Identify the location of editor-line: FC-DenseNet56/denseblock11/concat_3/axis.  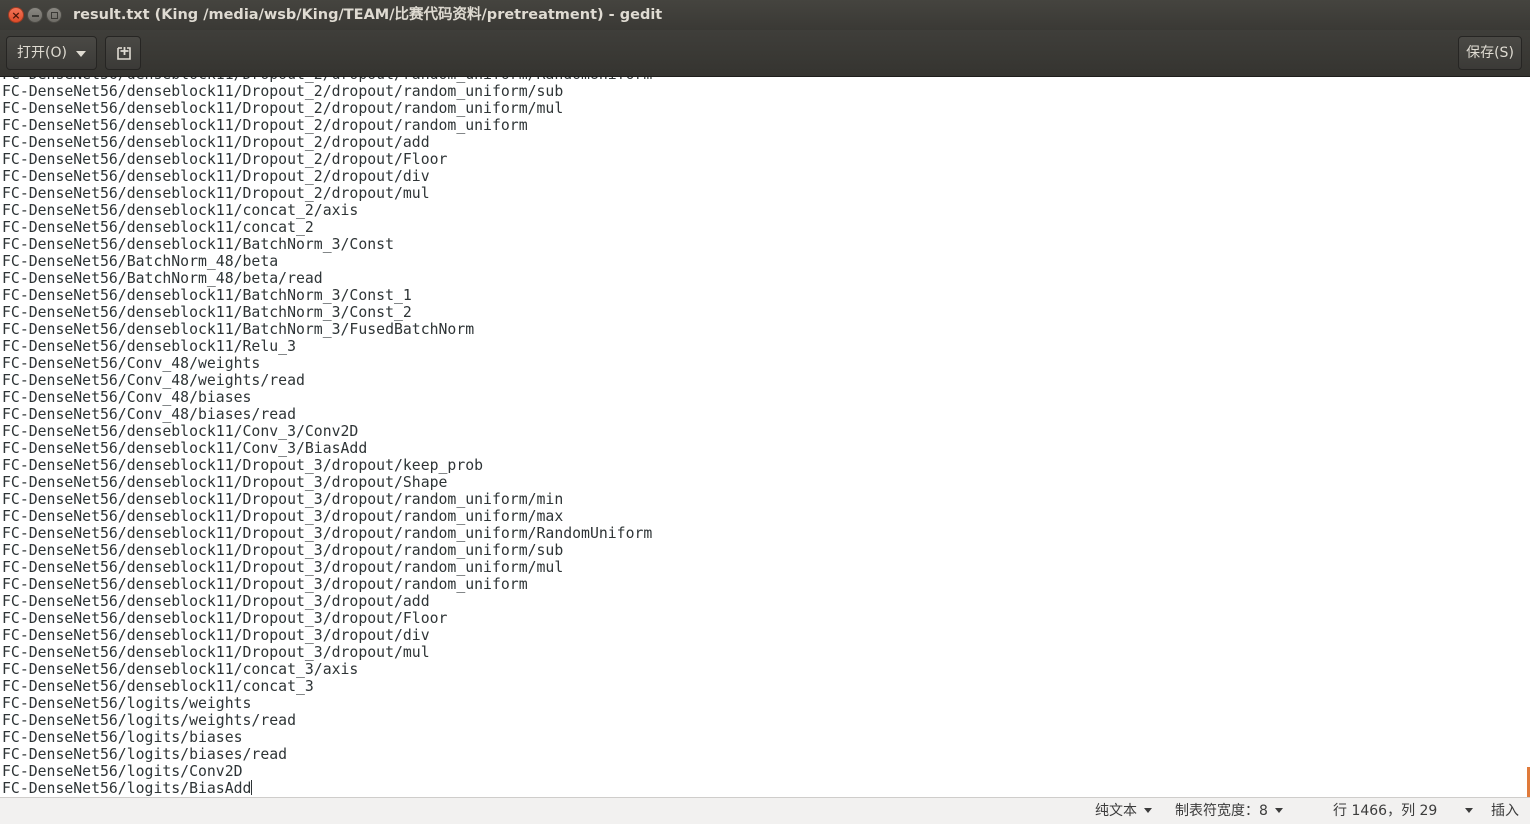
(180, 669).